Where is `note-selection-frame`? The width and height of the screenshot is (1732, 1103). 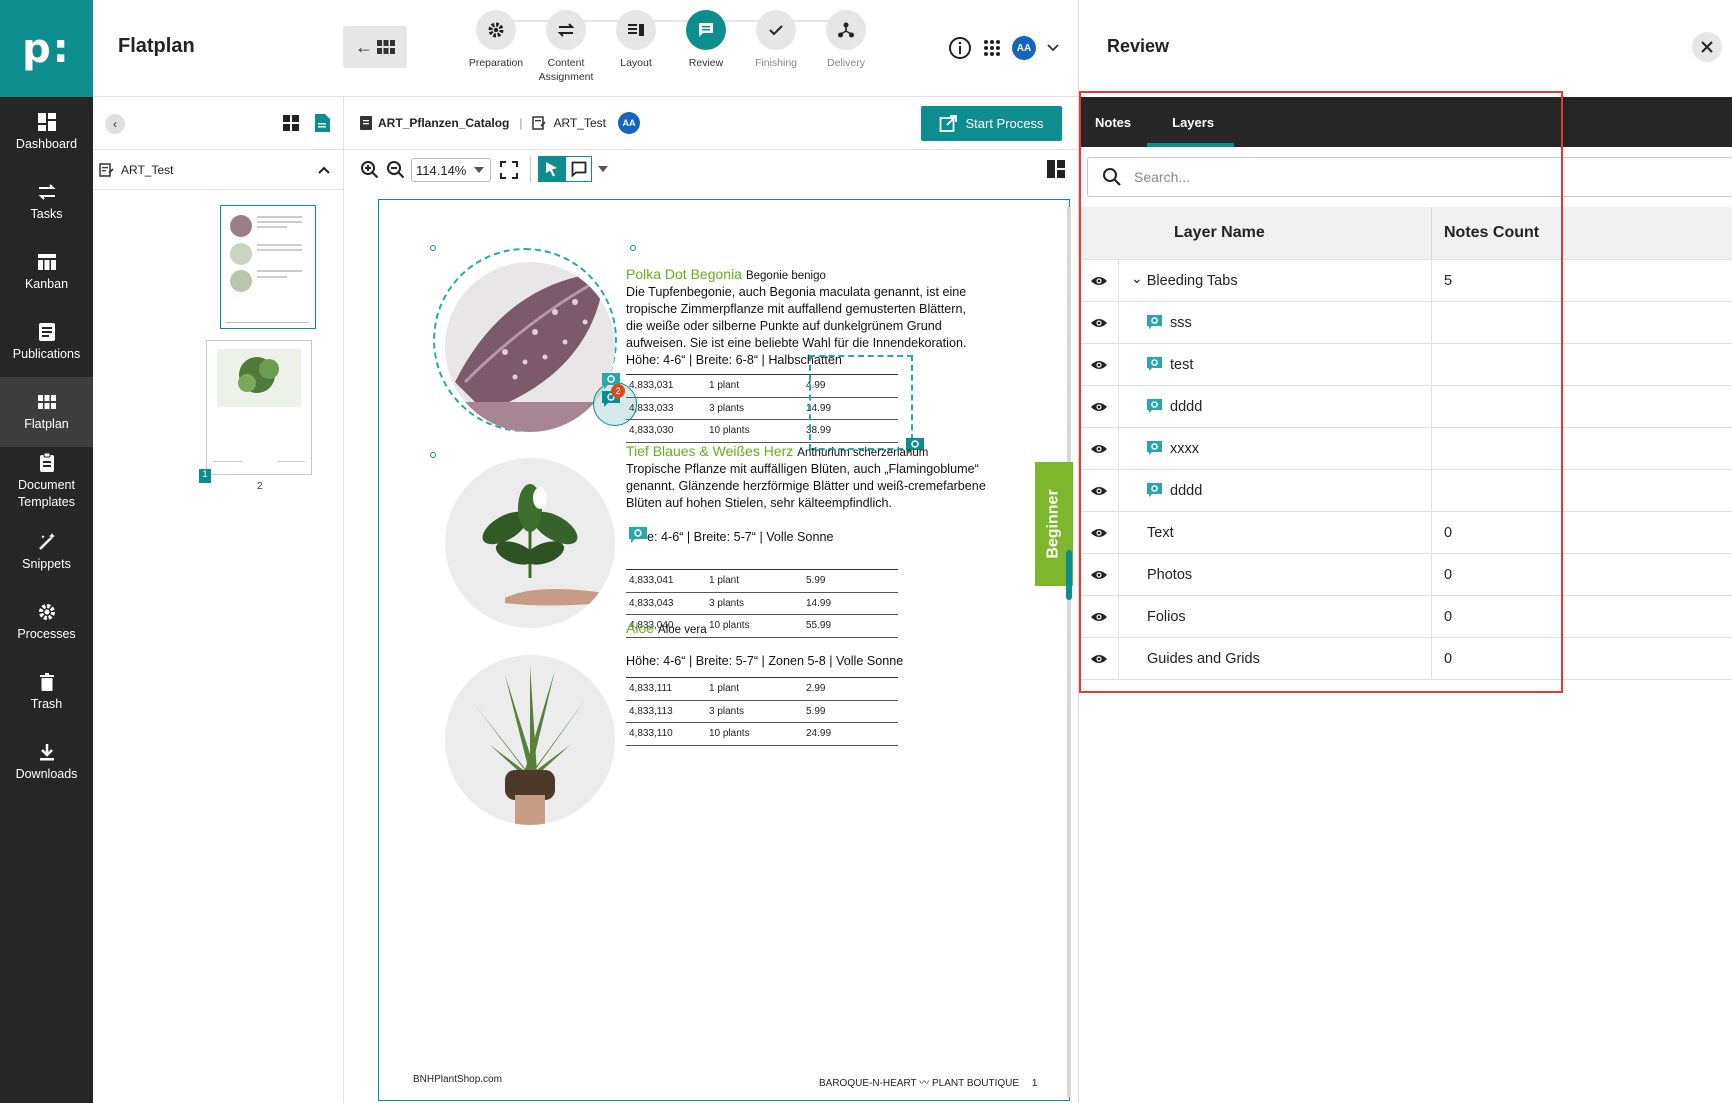 note-selection-frame is located at coordinates (861, 402).